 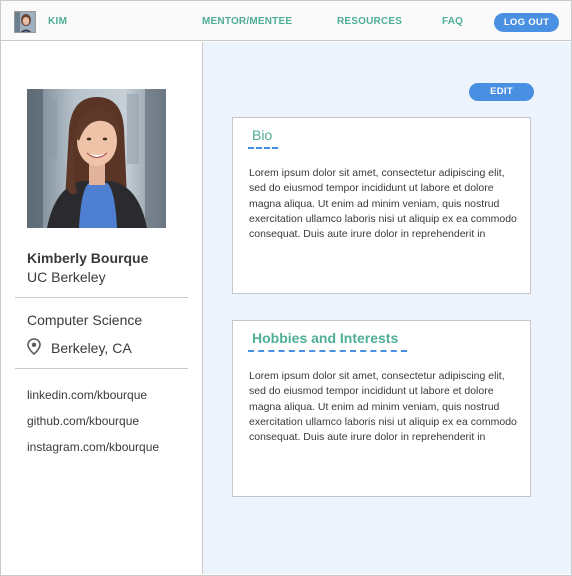 I want to click on profile-name: Kimberly Bourque, so click(x=88, y=258).